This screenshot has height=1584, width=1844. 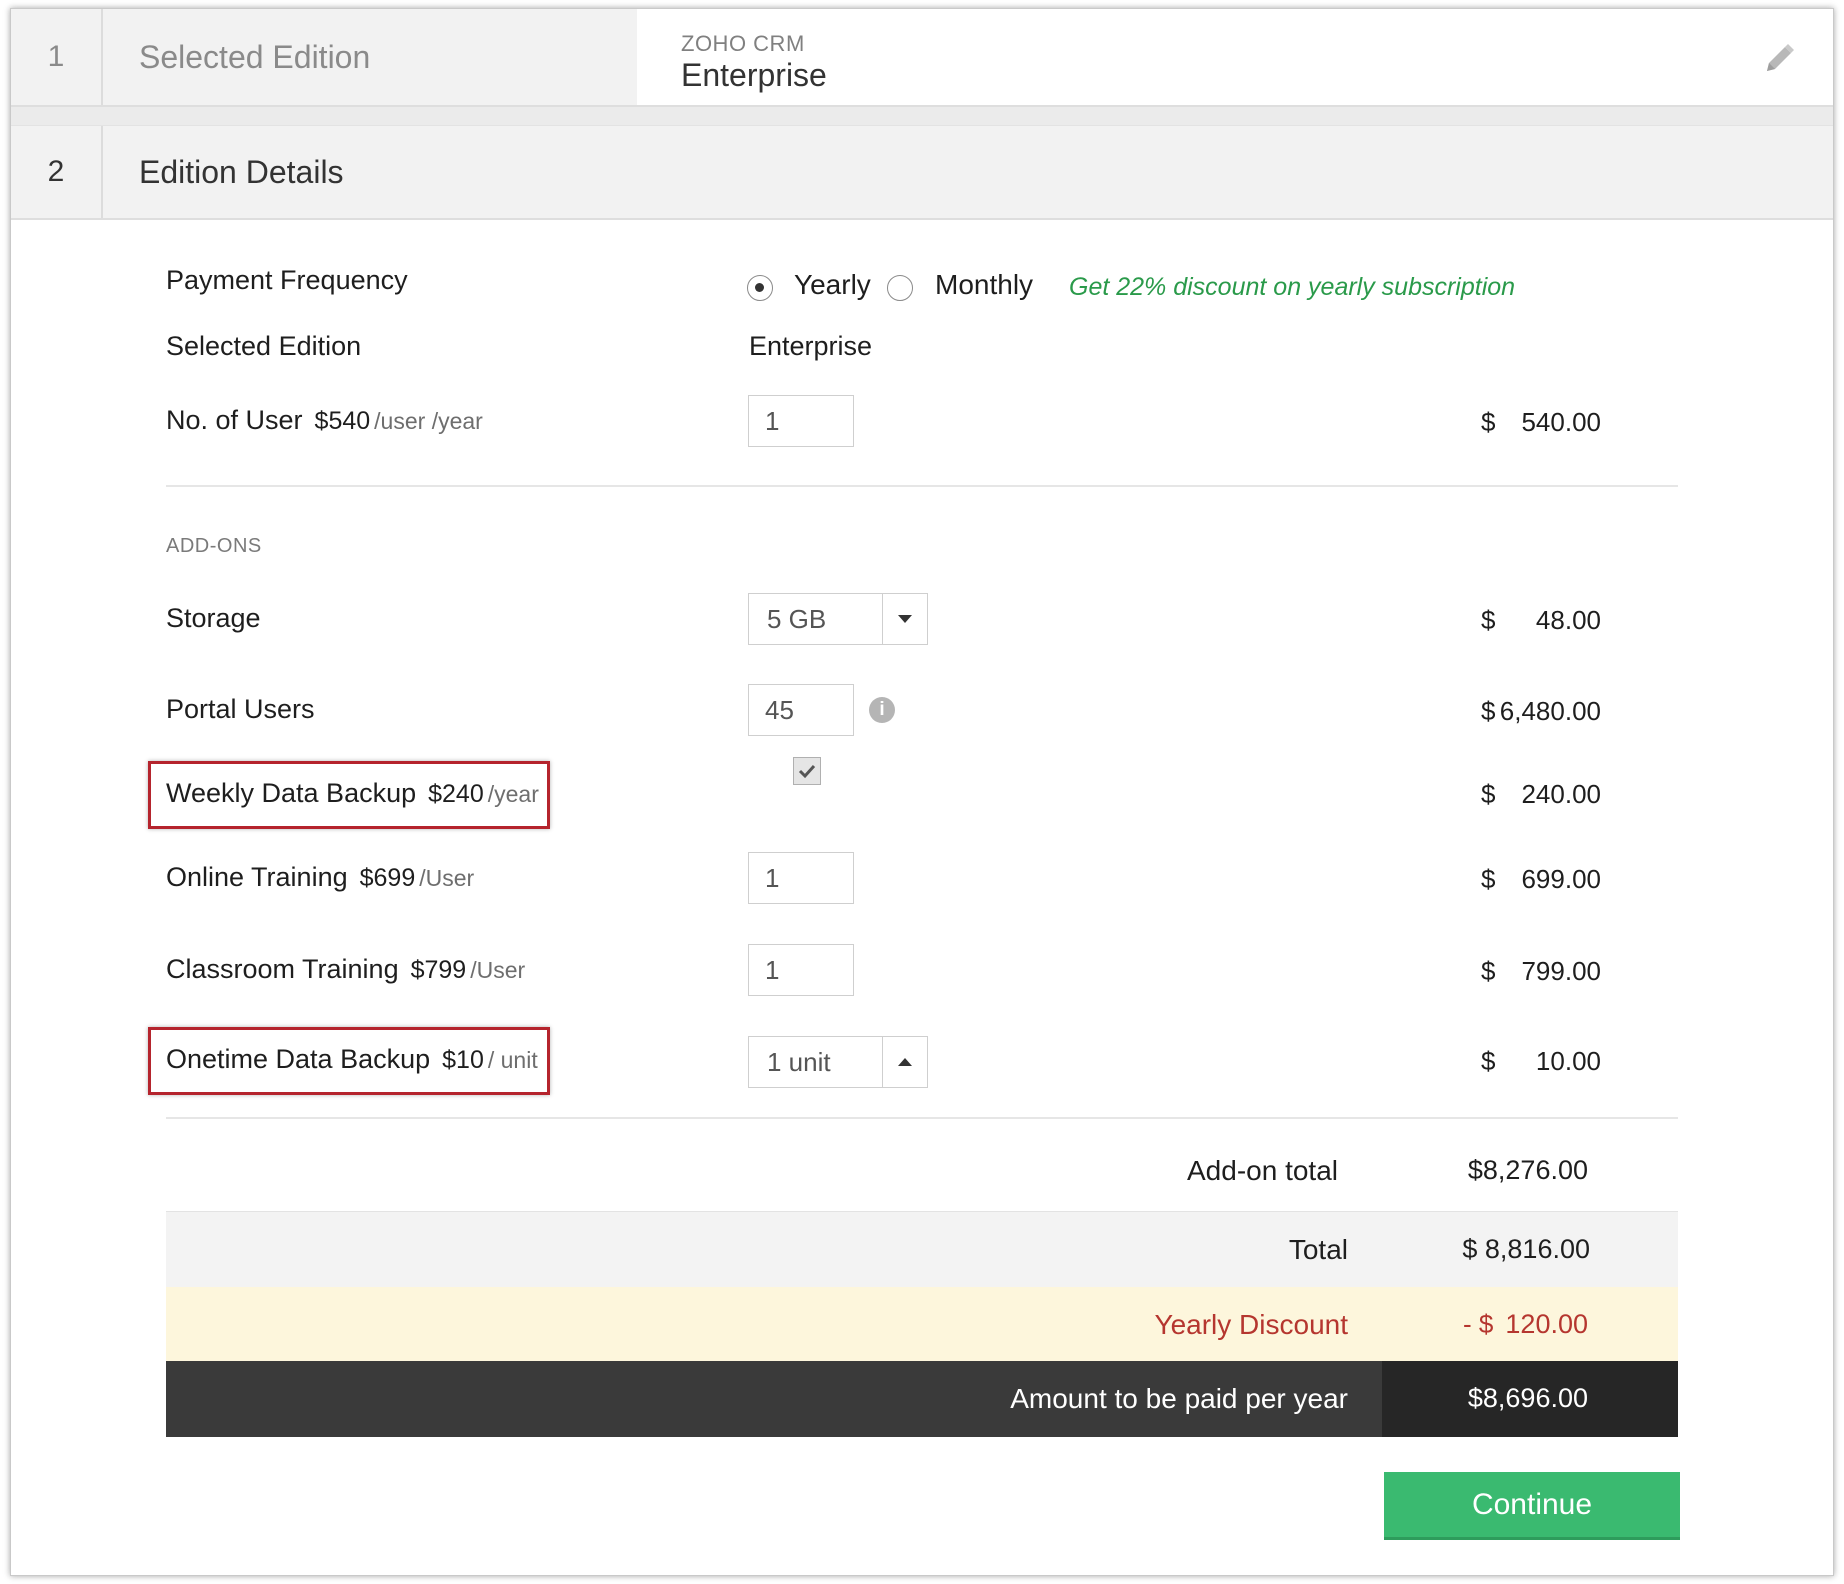 I want to click on addon-total-row: Add-on total $8,276.00, so click(x=922, y=1173).